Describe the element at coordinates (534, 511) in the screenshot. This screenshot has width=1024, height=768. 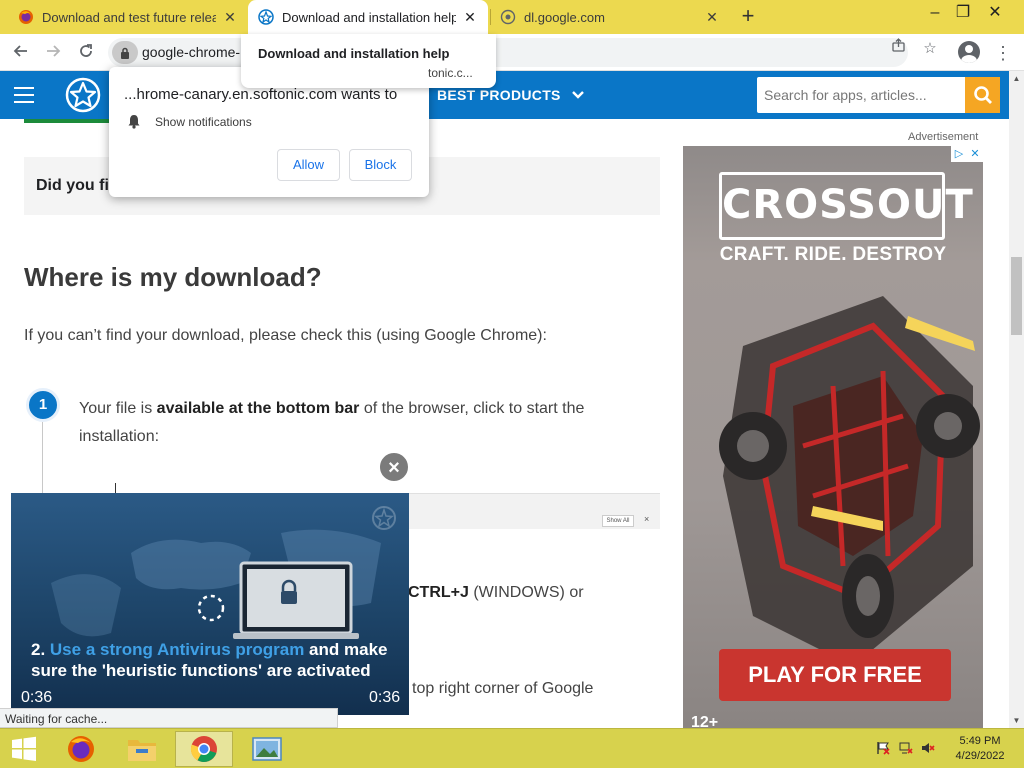
I see `download-bar-screenshot: Show All ×` at that location.